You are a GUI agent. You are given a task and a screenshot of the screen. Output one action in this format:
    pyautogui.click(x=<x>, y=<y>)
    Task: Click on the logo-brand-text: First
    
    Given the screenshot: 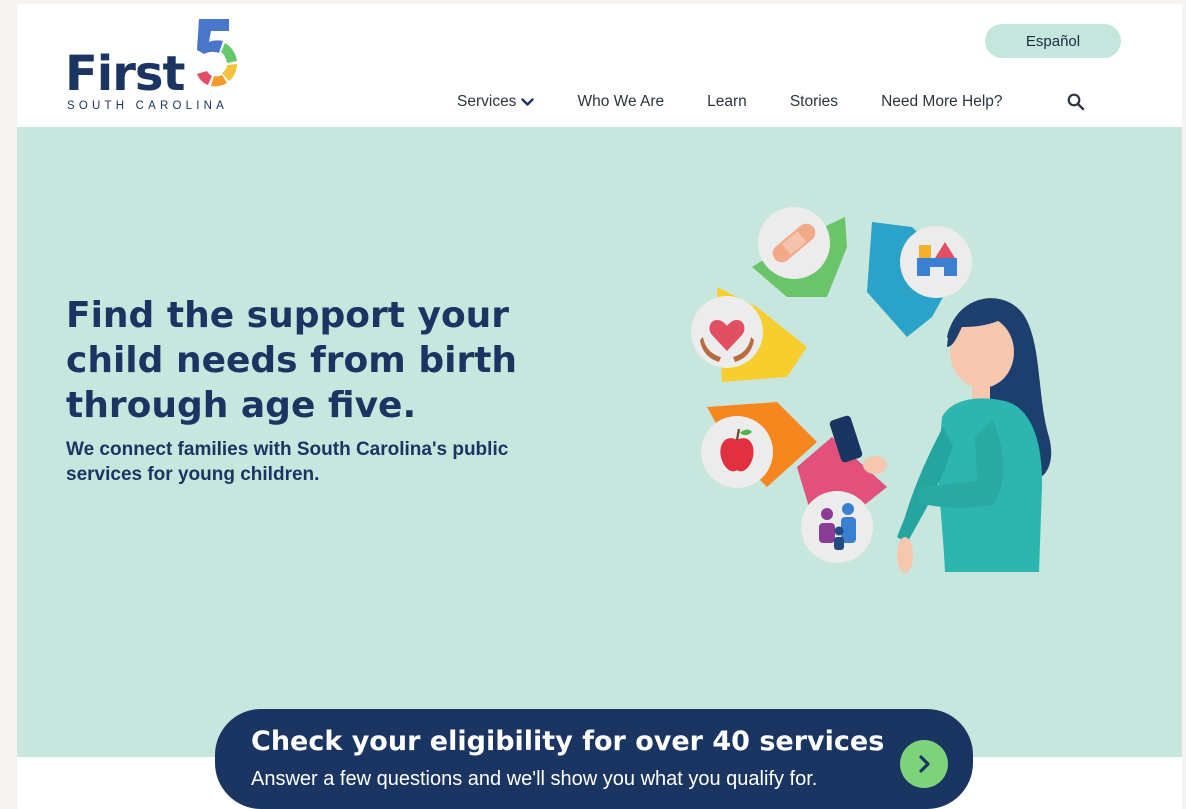 What is the action you would take?
    pyautogui.click(x=125, y=74)
    